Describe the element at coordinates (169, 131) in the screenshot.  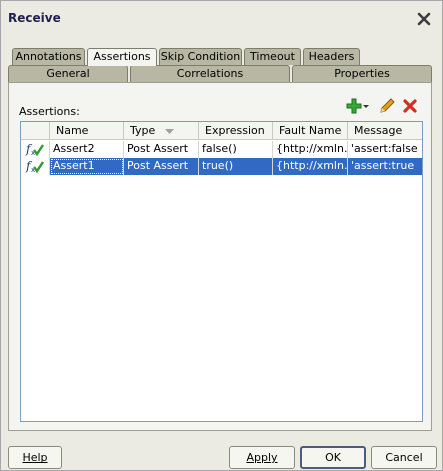
I see `sort-arrow-icon` at that location.